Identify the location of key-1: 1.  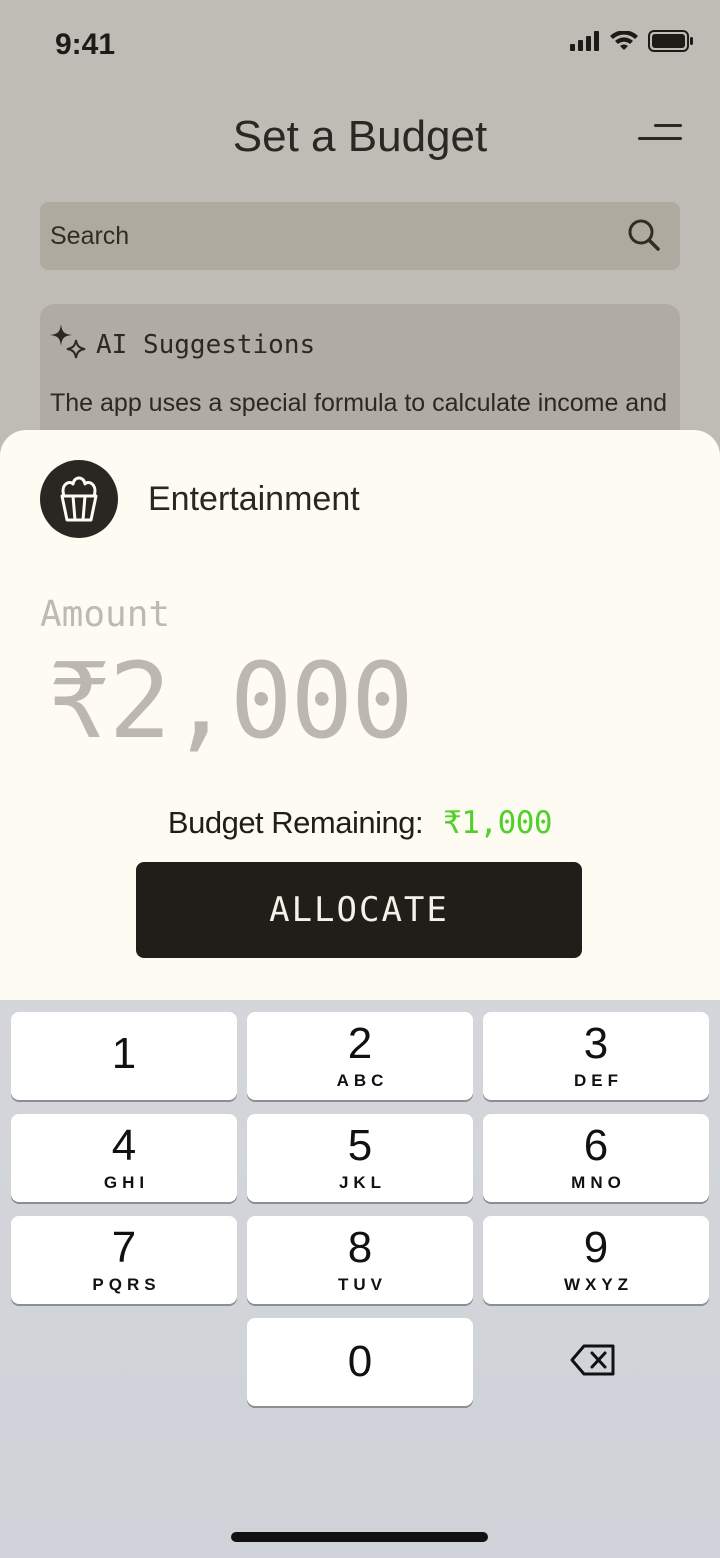
(124, 1056).